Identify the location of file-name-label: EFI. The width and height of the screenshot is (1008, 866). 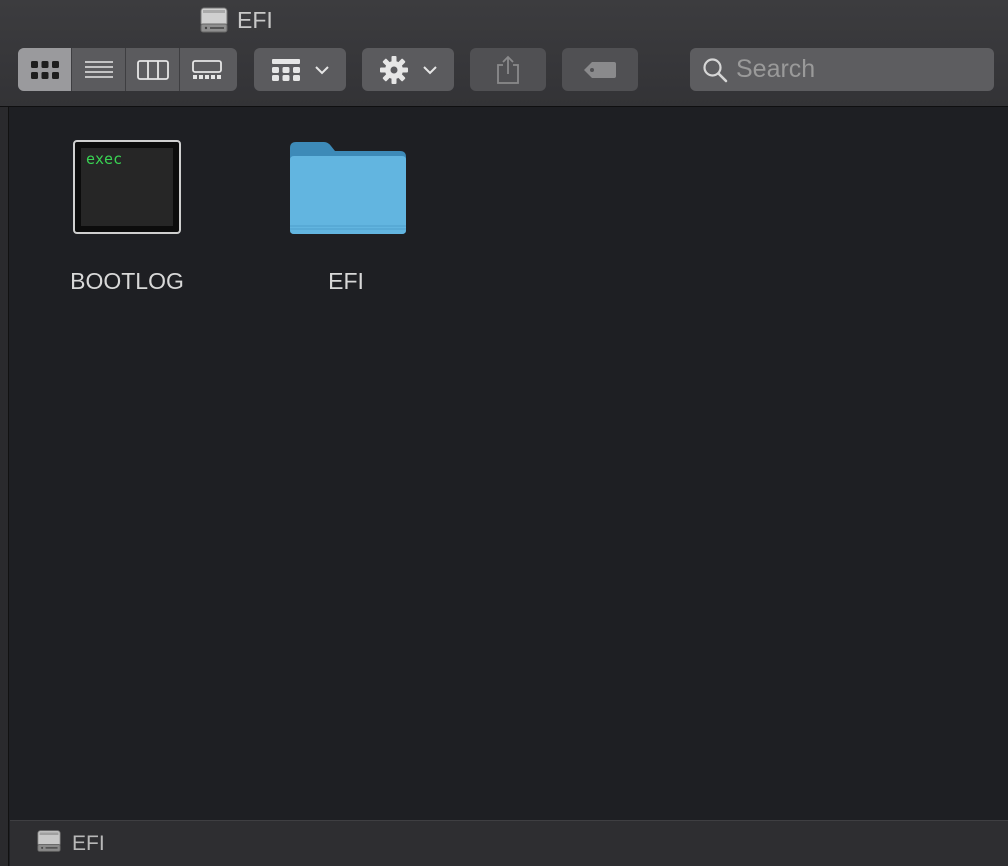
(346, 281).